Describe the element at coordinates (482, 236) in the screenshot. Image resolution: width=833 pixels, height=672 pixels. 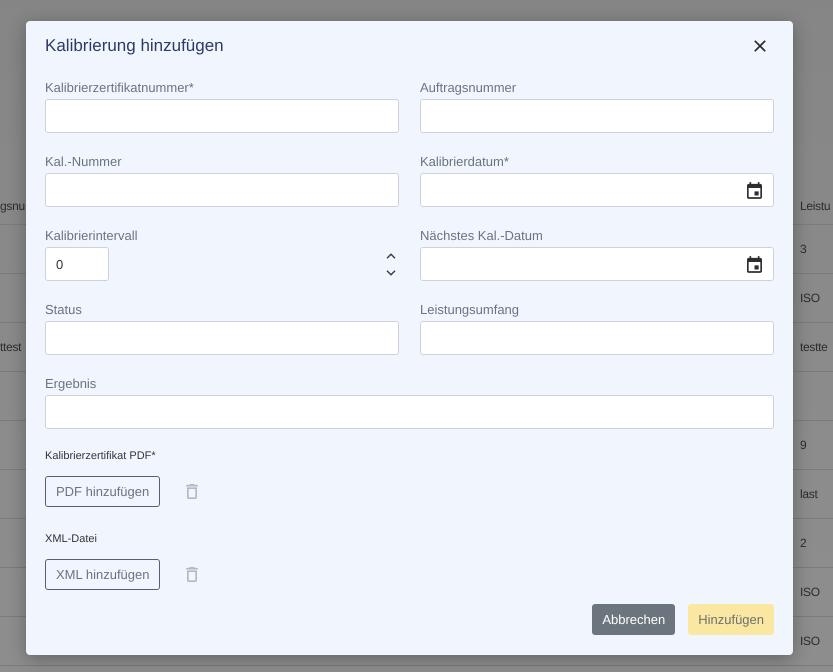
I see `field-label: Nächstes Kal.-Datum` at that location.